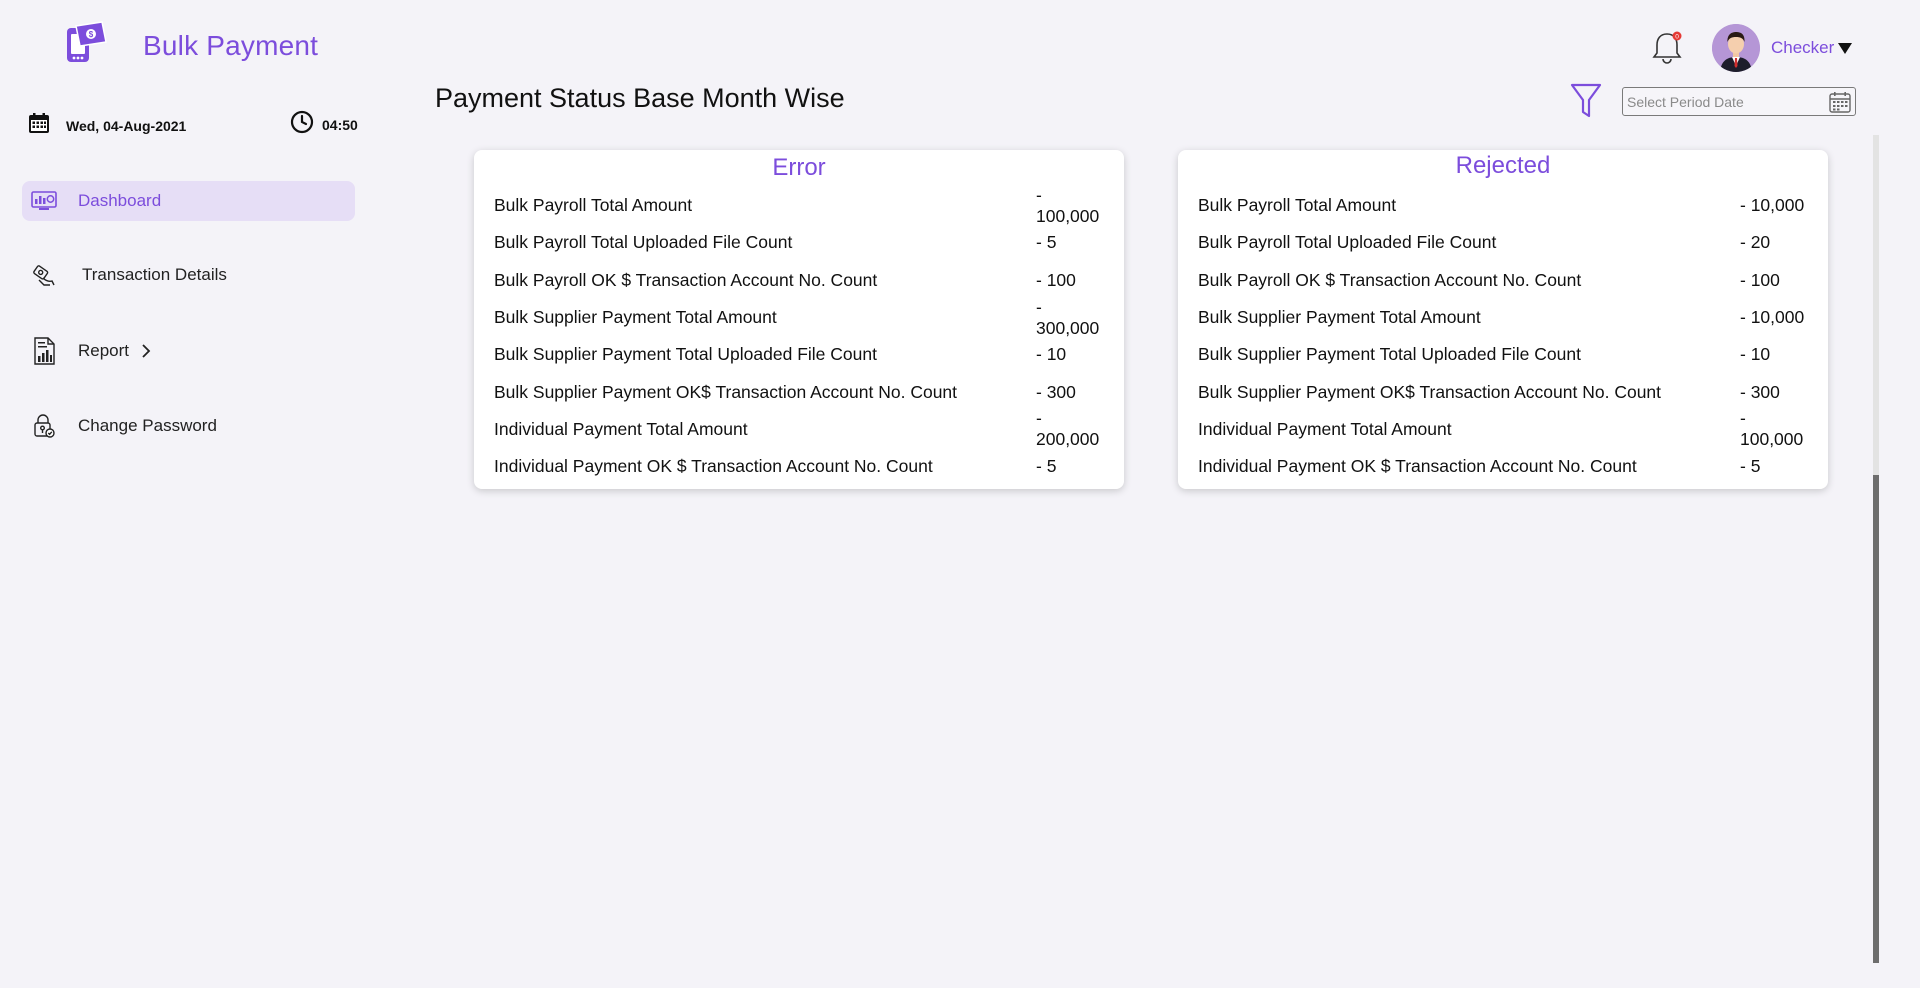 The width and height of the screenshot is (1920, 988). What do you see at coordinates (147, 425) in the screenshot?
I see `sidebar-item-label: Change Password` at bounding box center [147, 425].